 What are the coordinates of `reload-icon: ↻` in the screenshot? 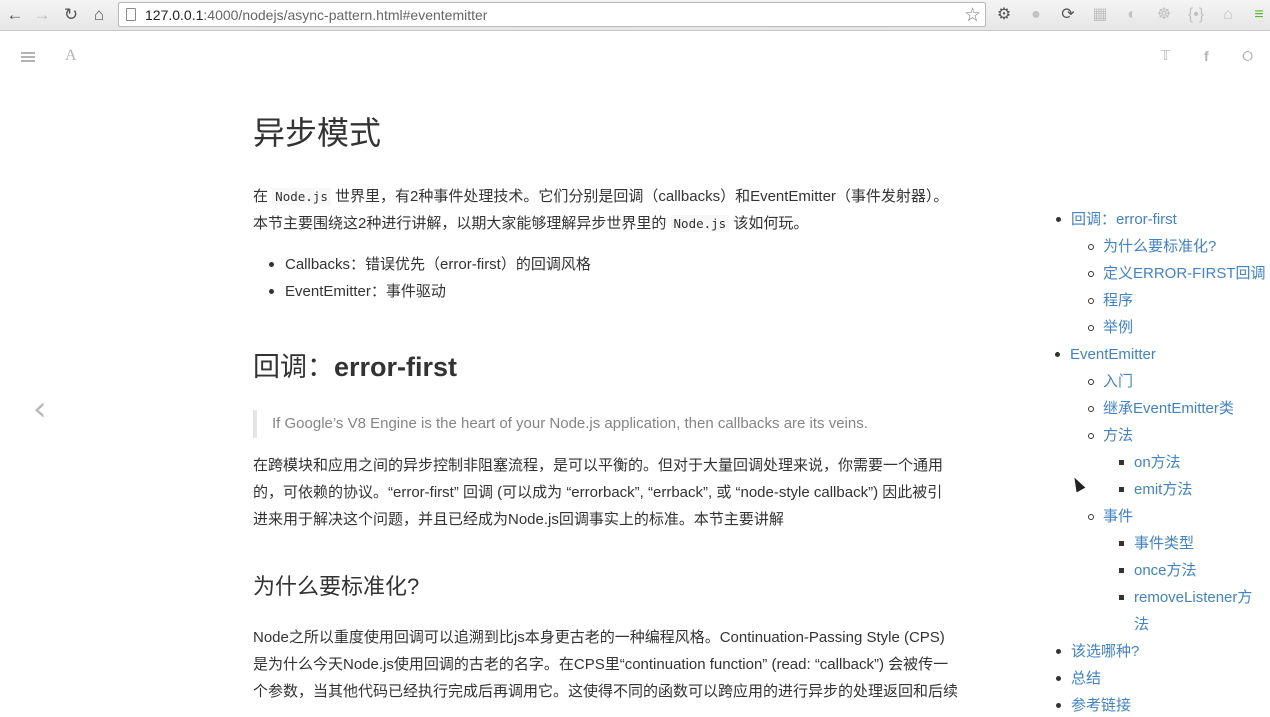 It's located at (71, 15).